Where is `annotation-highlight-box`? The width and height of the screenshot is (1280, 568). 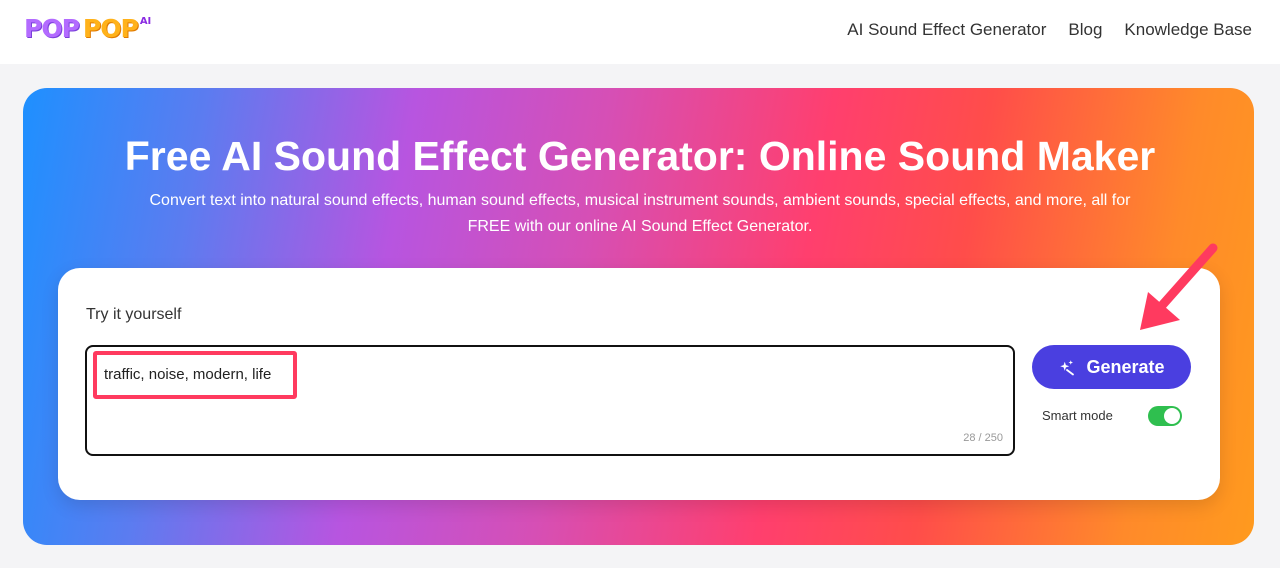 annotation-highlight-box is located at coordinates (195, 375).